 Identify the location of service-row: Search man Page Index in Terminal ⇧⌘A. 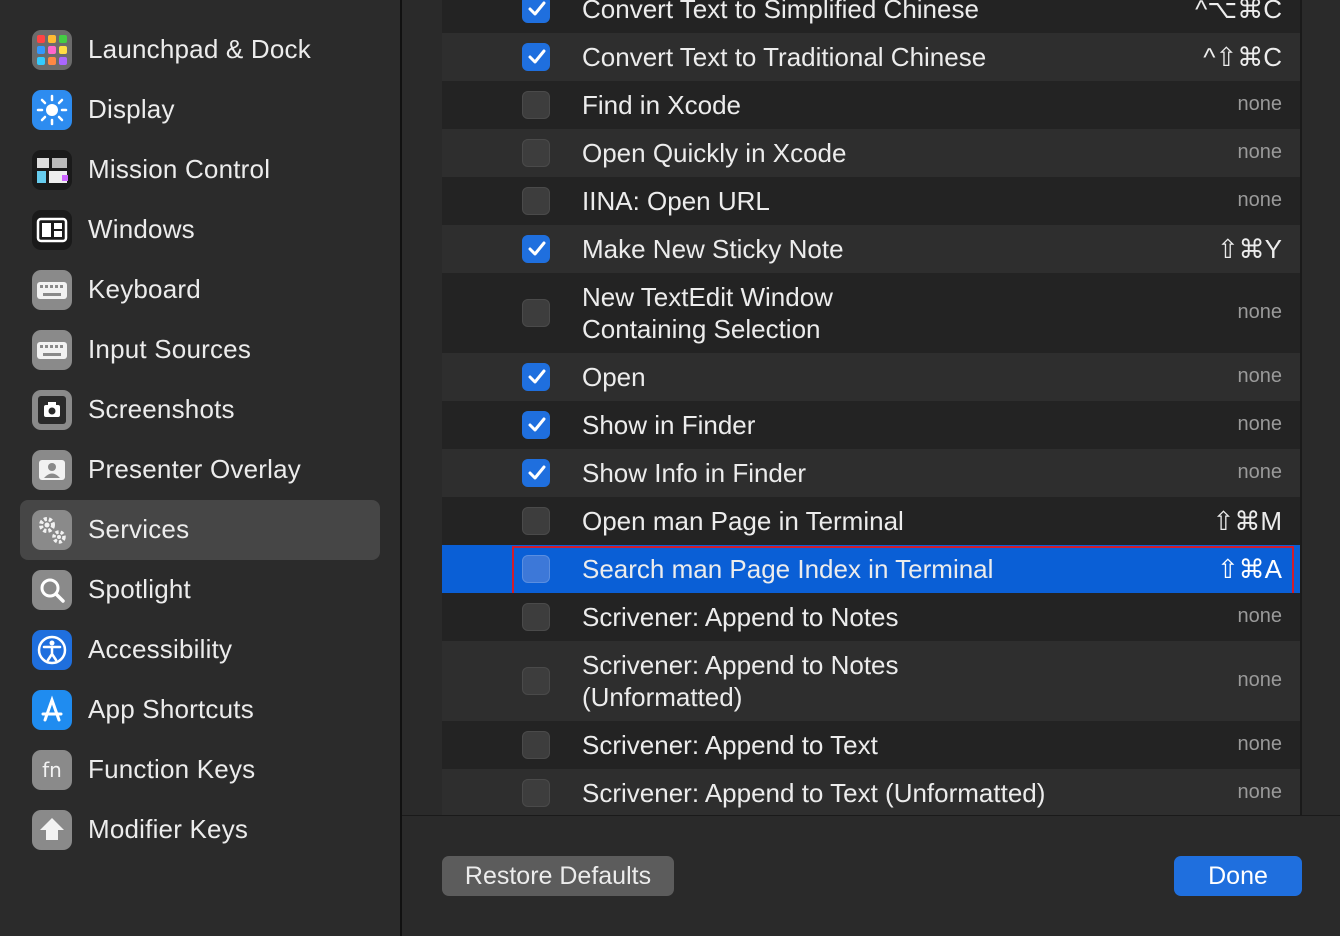
(872, 569).